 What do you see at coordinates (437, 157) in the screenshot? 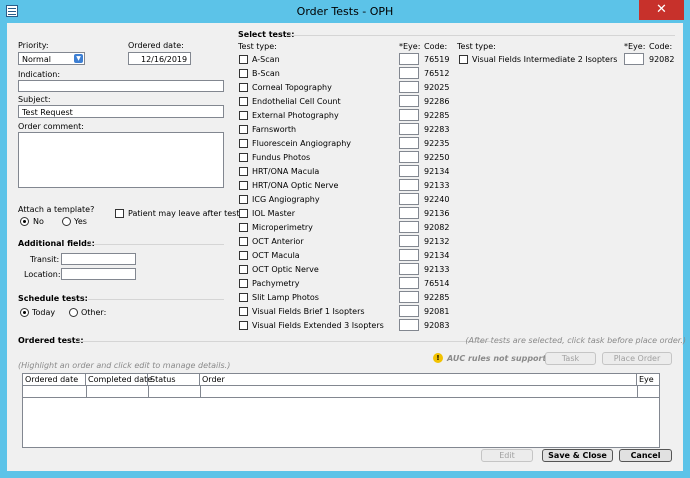
I see `test-code: 92250` at bounding box center [437, 157].